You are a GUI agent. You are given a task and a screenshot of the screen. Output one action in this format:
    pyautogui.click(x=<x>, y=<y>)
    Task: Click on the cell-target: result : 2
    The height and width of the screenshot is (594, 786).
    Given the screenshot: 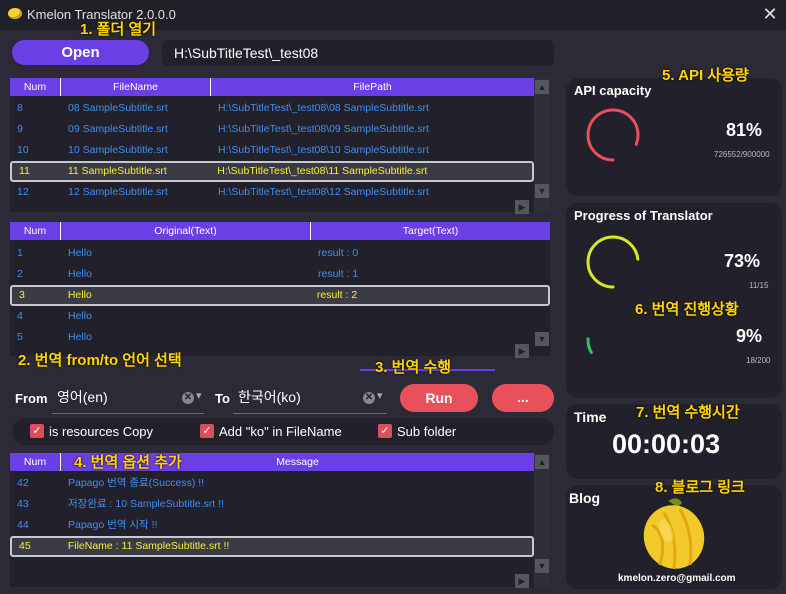 What is the action you would take?
    pyautogui.click(x=337, y=295)
    